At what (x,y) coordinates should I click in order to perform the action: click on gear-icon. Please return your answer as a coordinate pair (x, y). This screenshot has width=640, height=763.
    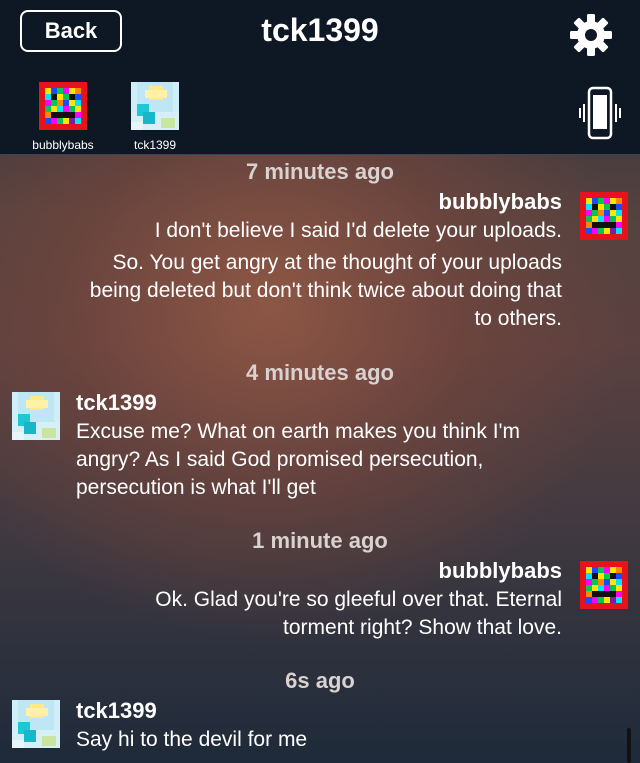
    Looking at the image, I should click on (591, 35).